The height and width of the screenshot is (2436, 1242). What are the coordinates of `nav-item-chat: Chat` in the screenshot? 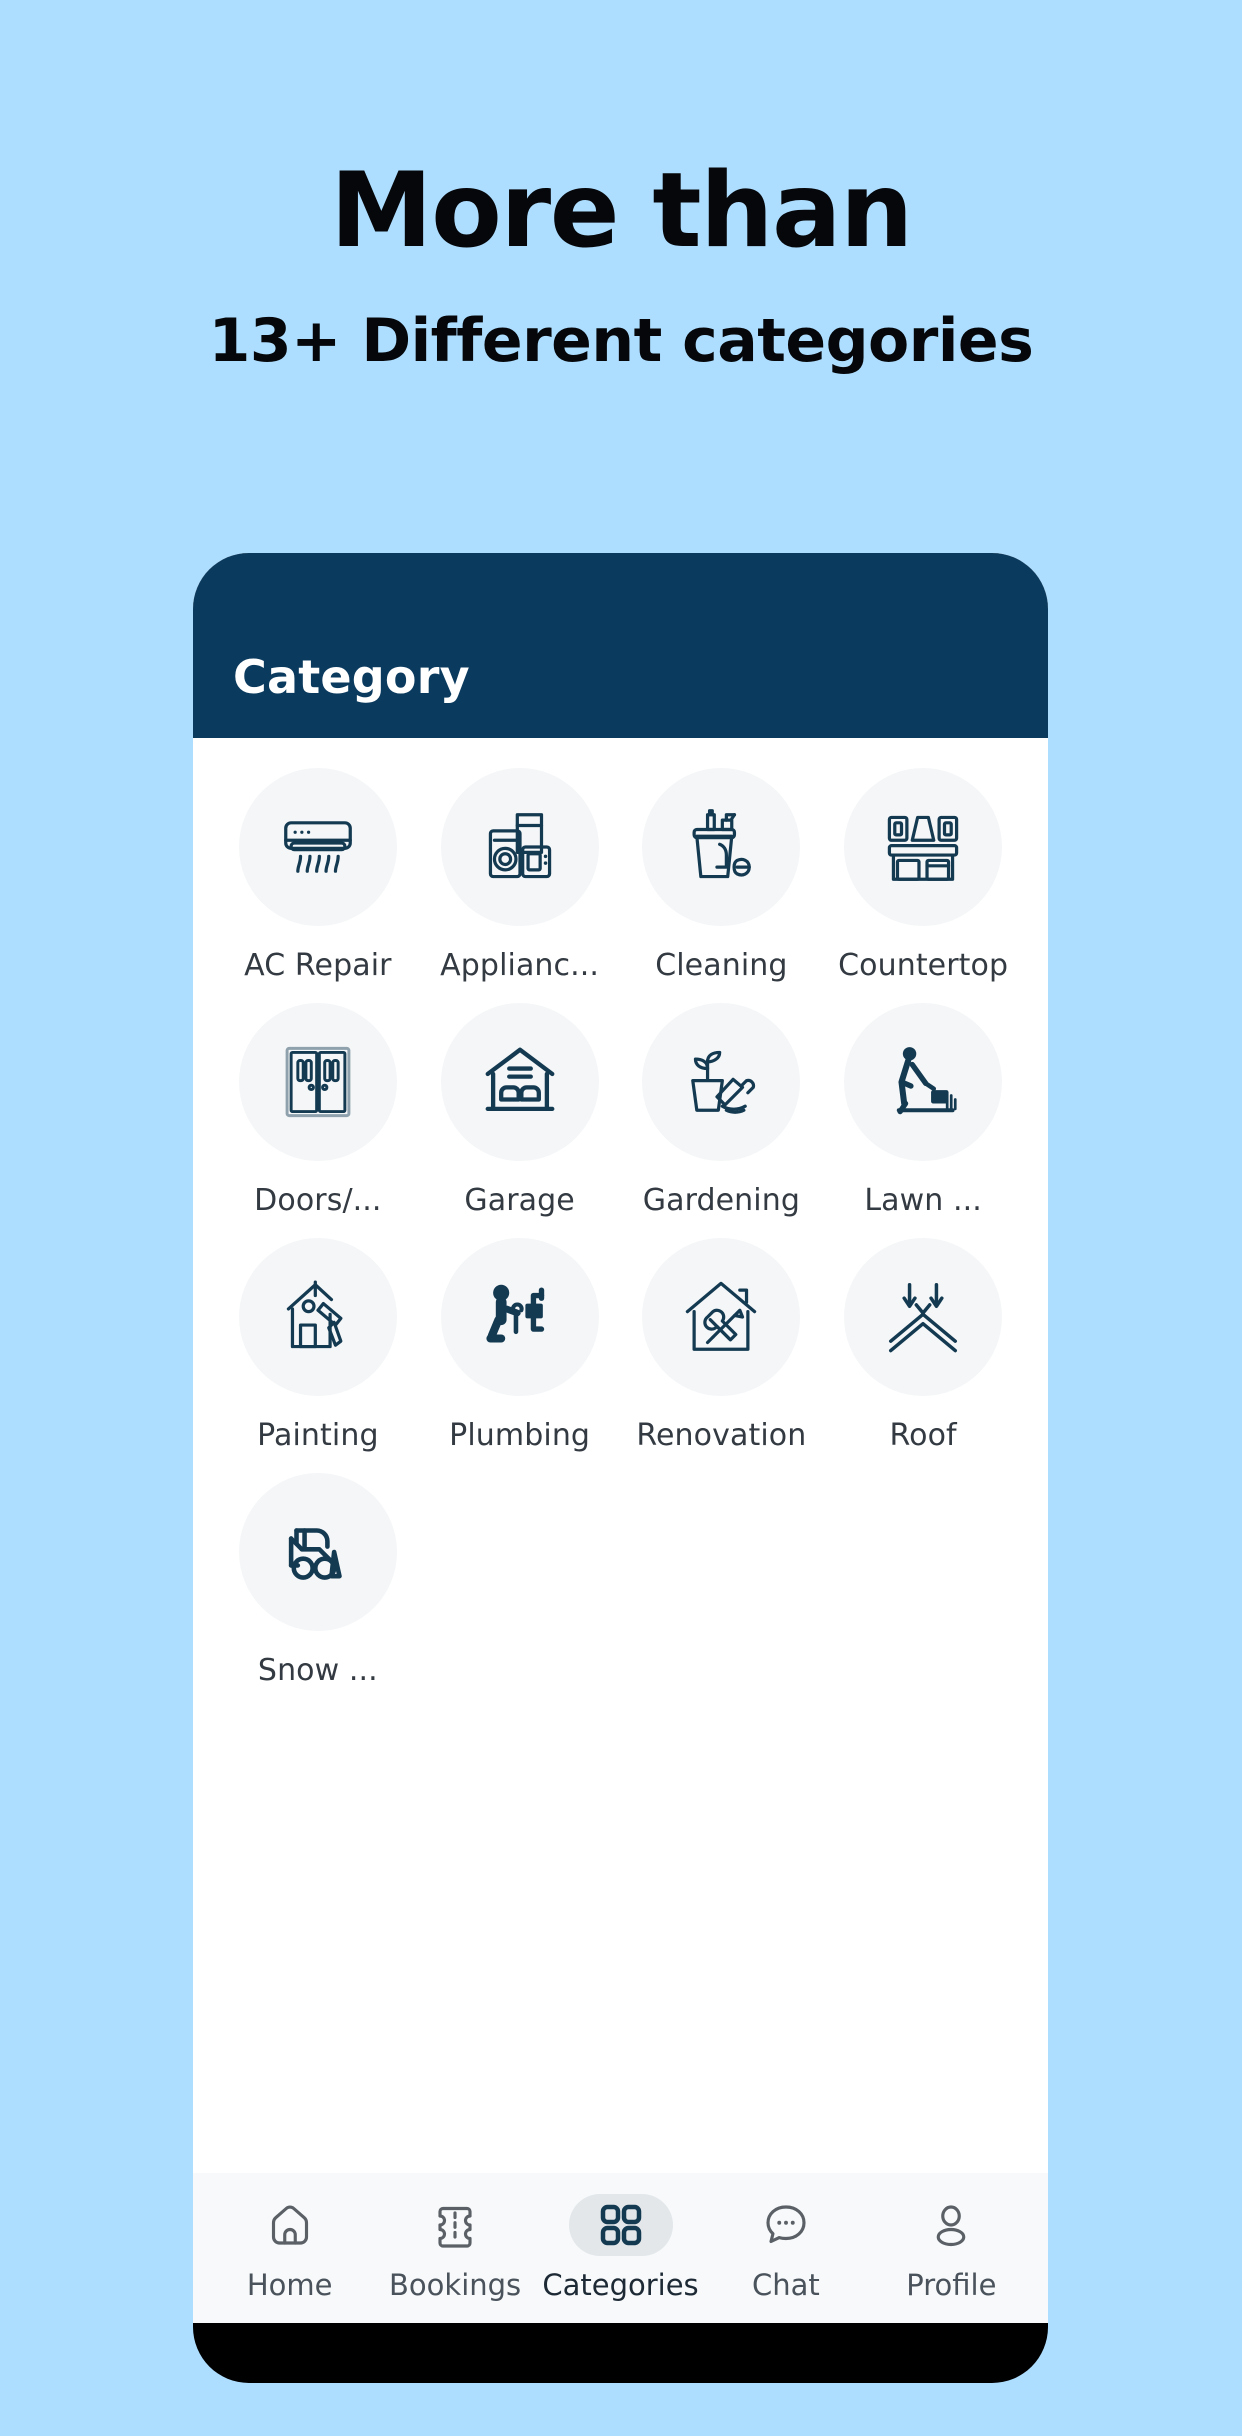 It's located at (785, 2248).